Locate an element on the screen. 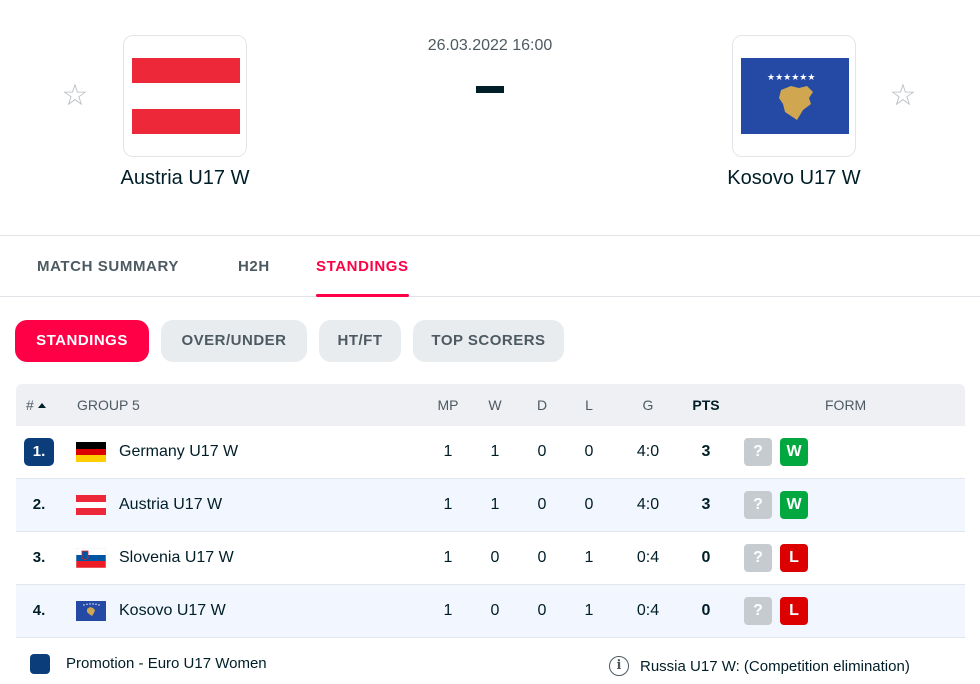 The image size is (980, 684). table-header: # GROUP 5 MP W D L G PTS FORM is located at coordinates (490, 405).